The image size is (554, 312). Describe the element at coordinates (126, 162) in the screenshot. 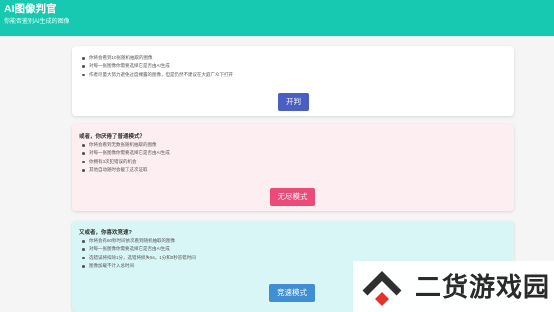

I see `rule-item: 你拥有3次犯错误的机会` at that location.